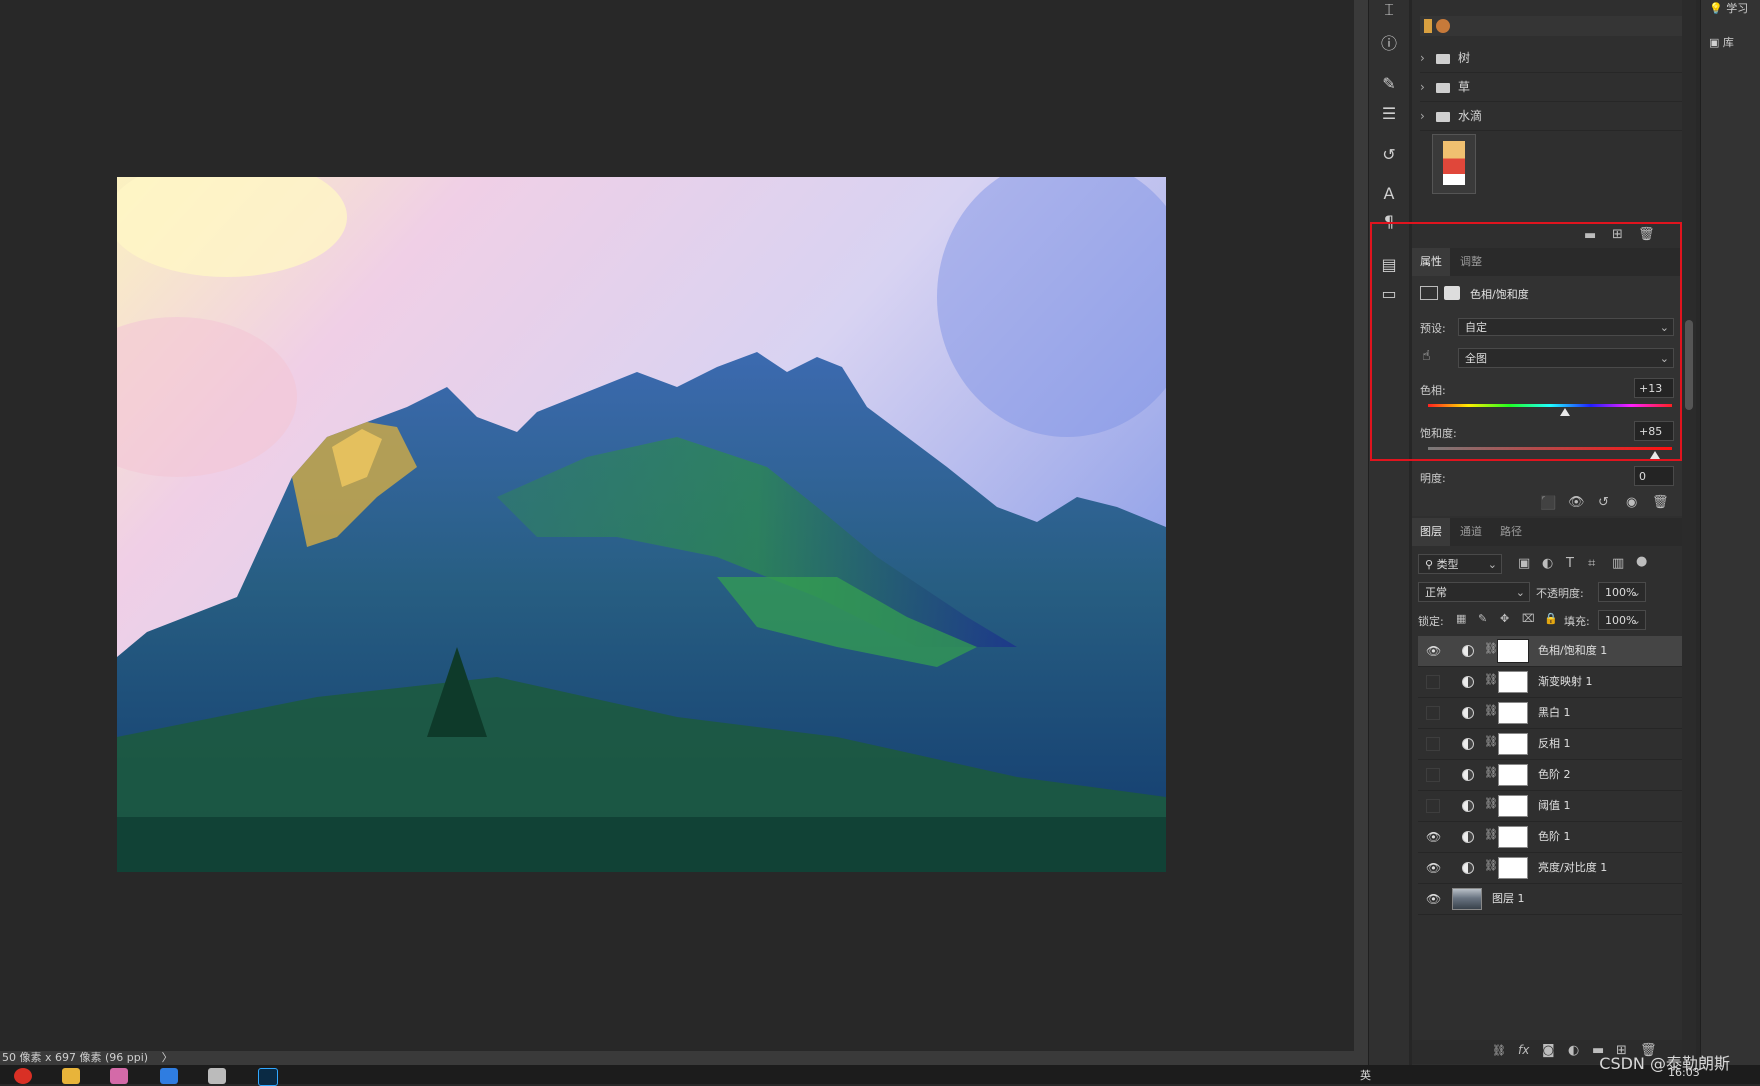  I want to click on opacity-field: 100% ⌄, so click(1622, 592).